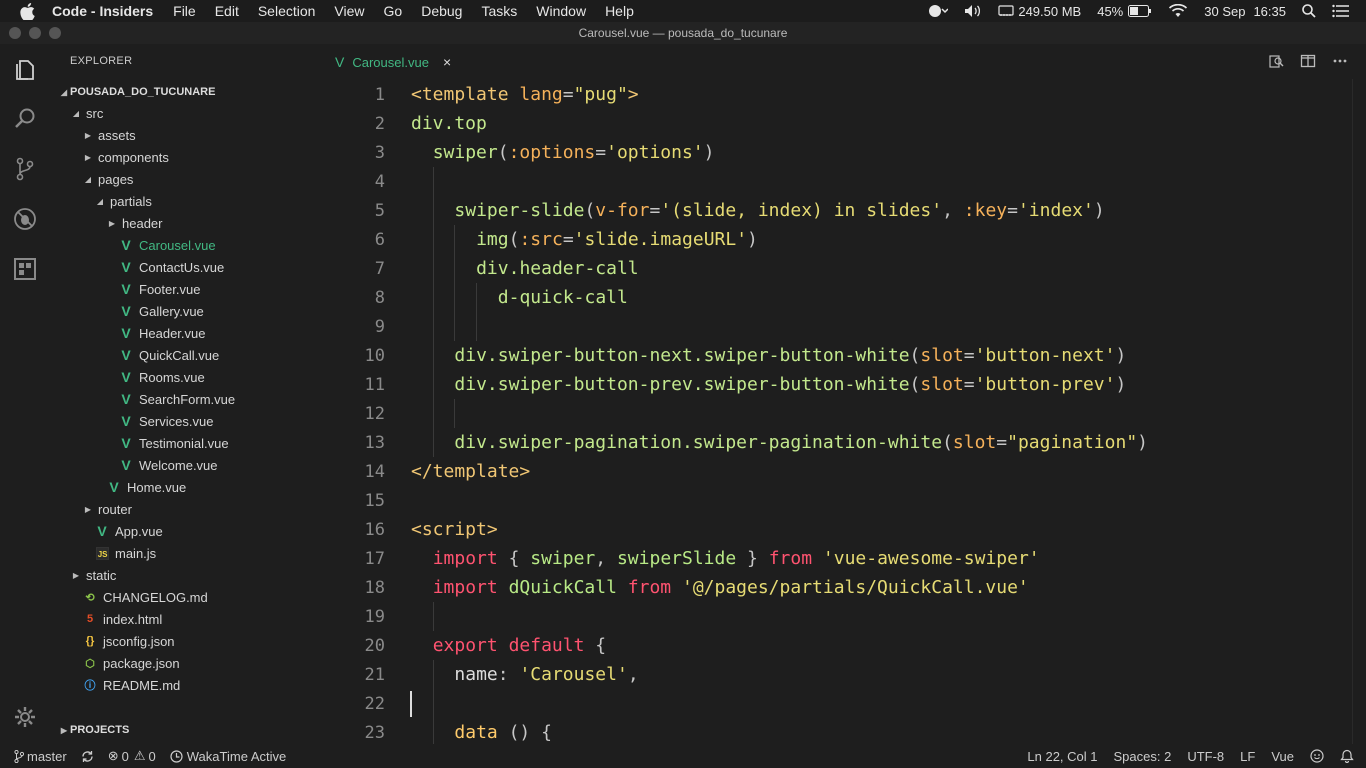  Describe the element at coordinates (1205, 756) in the screenshot. I see `encoding: UTF-8` at that location.